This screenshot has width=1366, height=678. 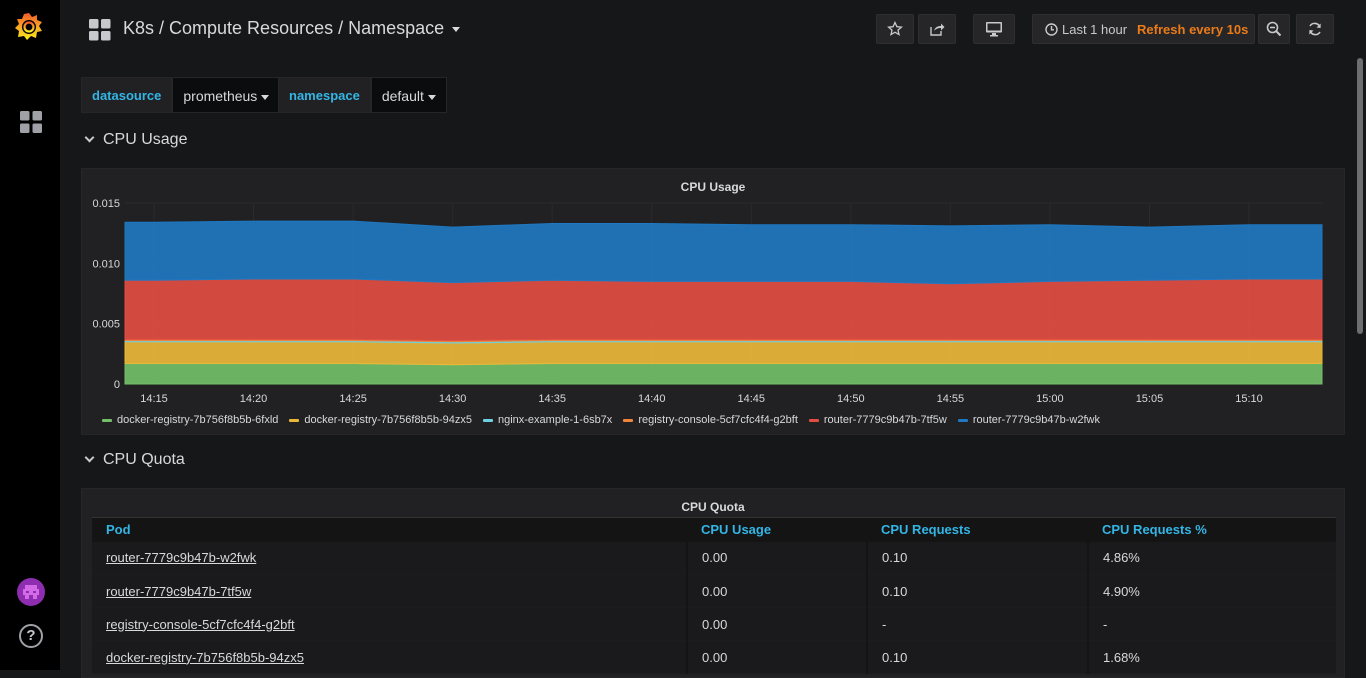 I want to click on x-tick-label: 14:50, so click(x=851, y=399).